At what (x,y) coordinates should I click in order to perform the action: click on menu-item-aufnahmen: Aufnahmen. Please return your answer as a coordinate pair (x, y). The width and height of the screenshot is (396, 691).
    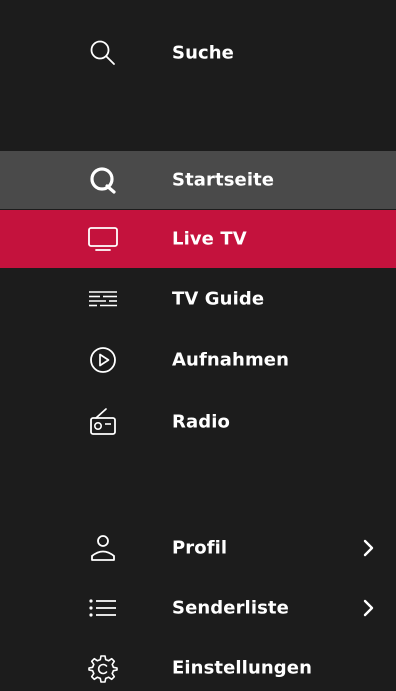
    Looking at the image, I should click on (198, 360).